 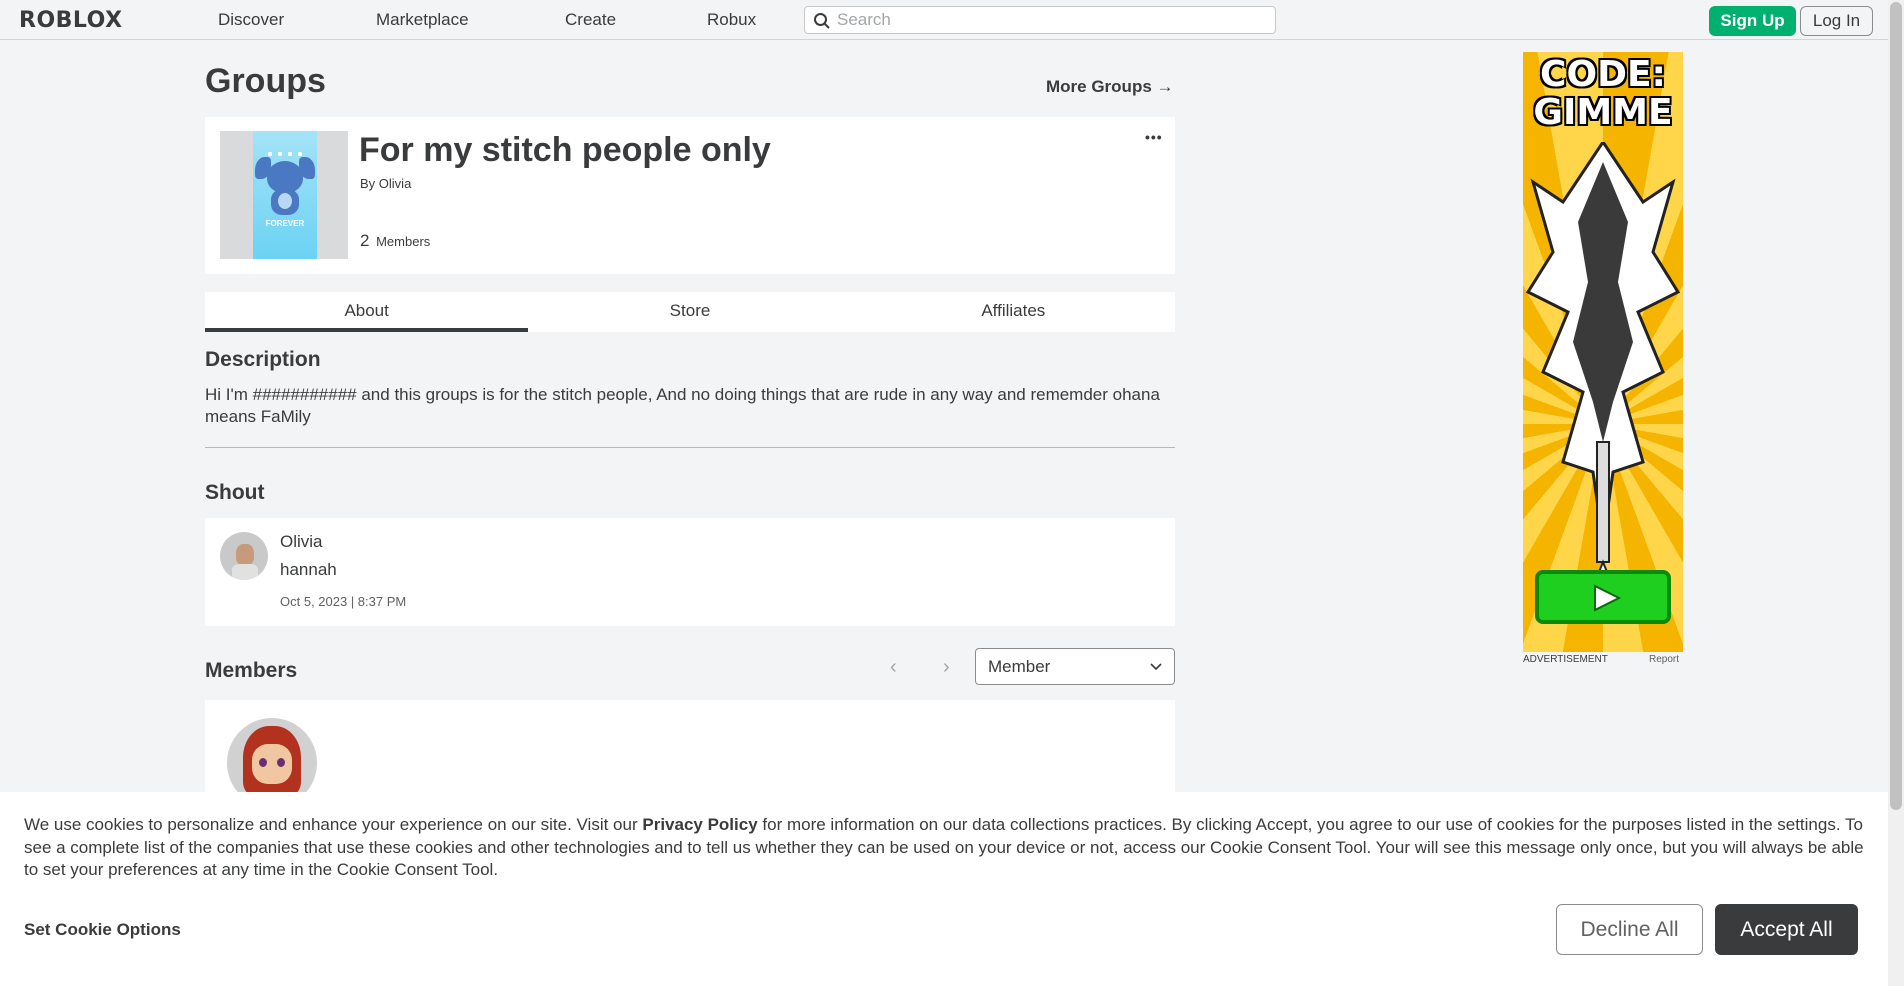 I want to click on search-box, so click(x=1040, y=20).